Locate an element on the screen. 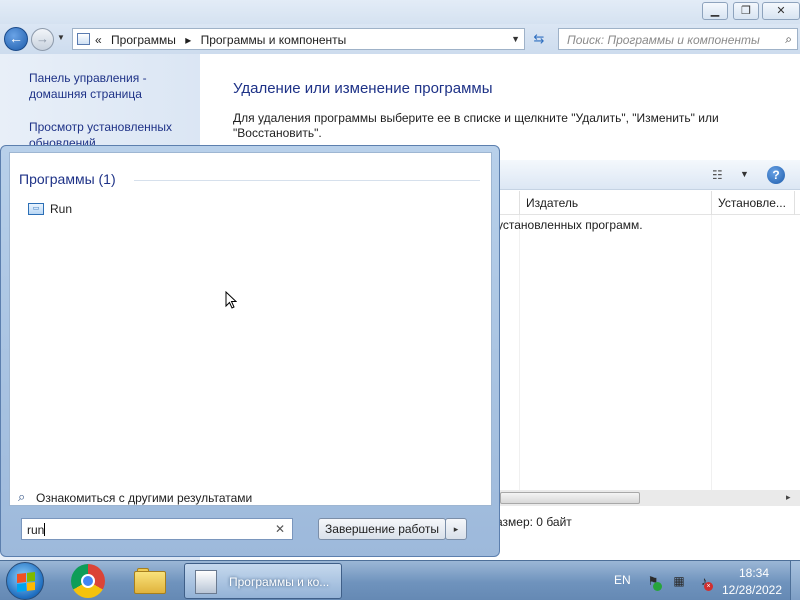 This screenshot has width=800, height=600. clock-date: 12/28/2022 is located at coordinates (752, 590).